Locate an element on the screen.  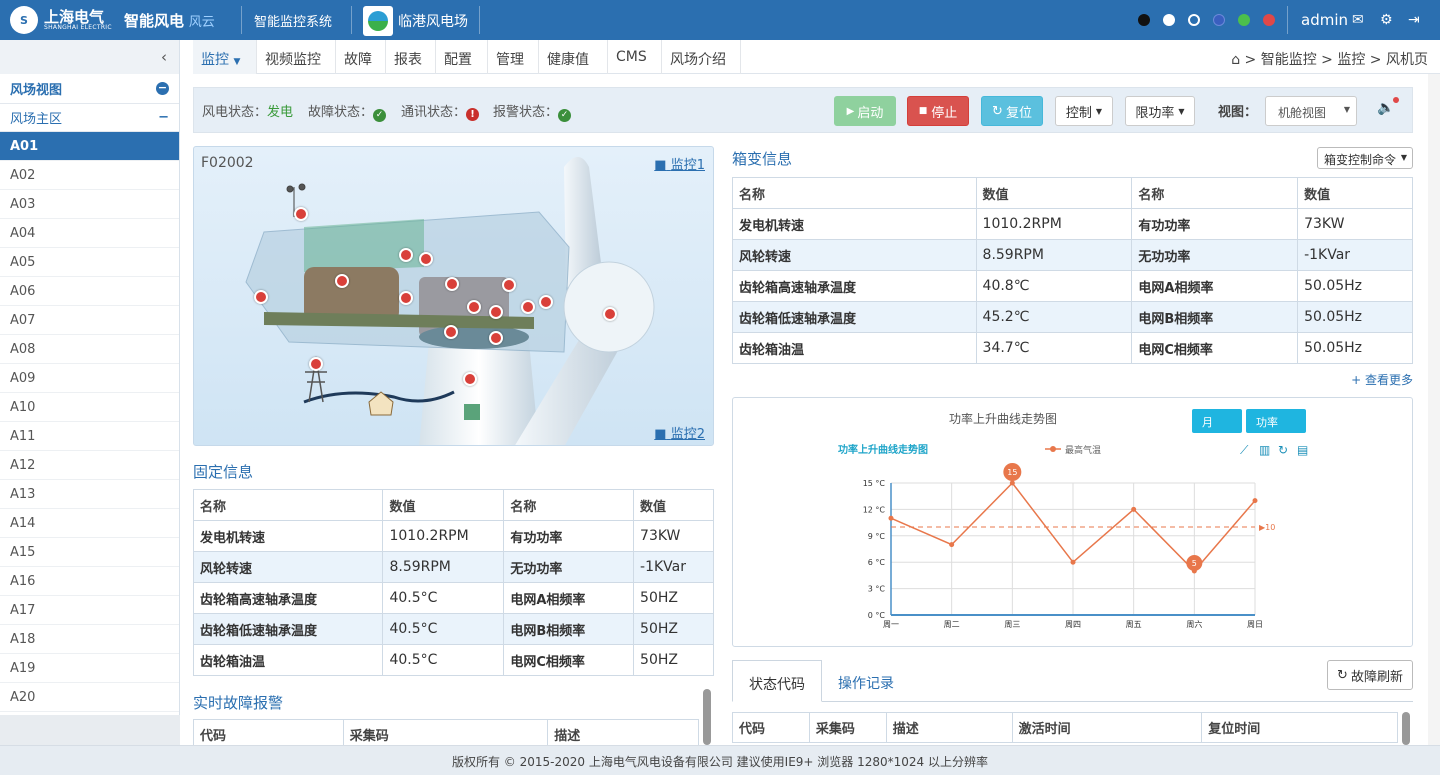
table-cell-name: 风轮转速 is located at coordinates (854, 255).